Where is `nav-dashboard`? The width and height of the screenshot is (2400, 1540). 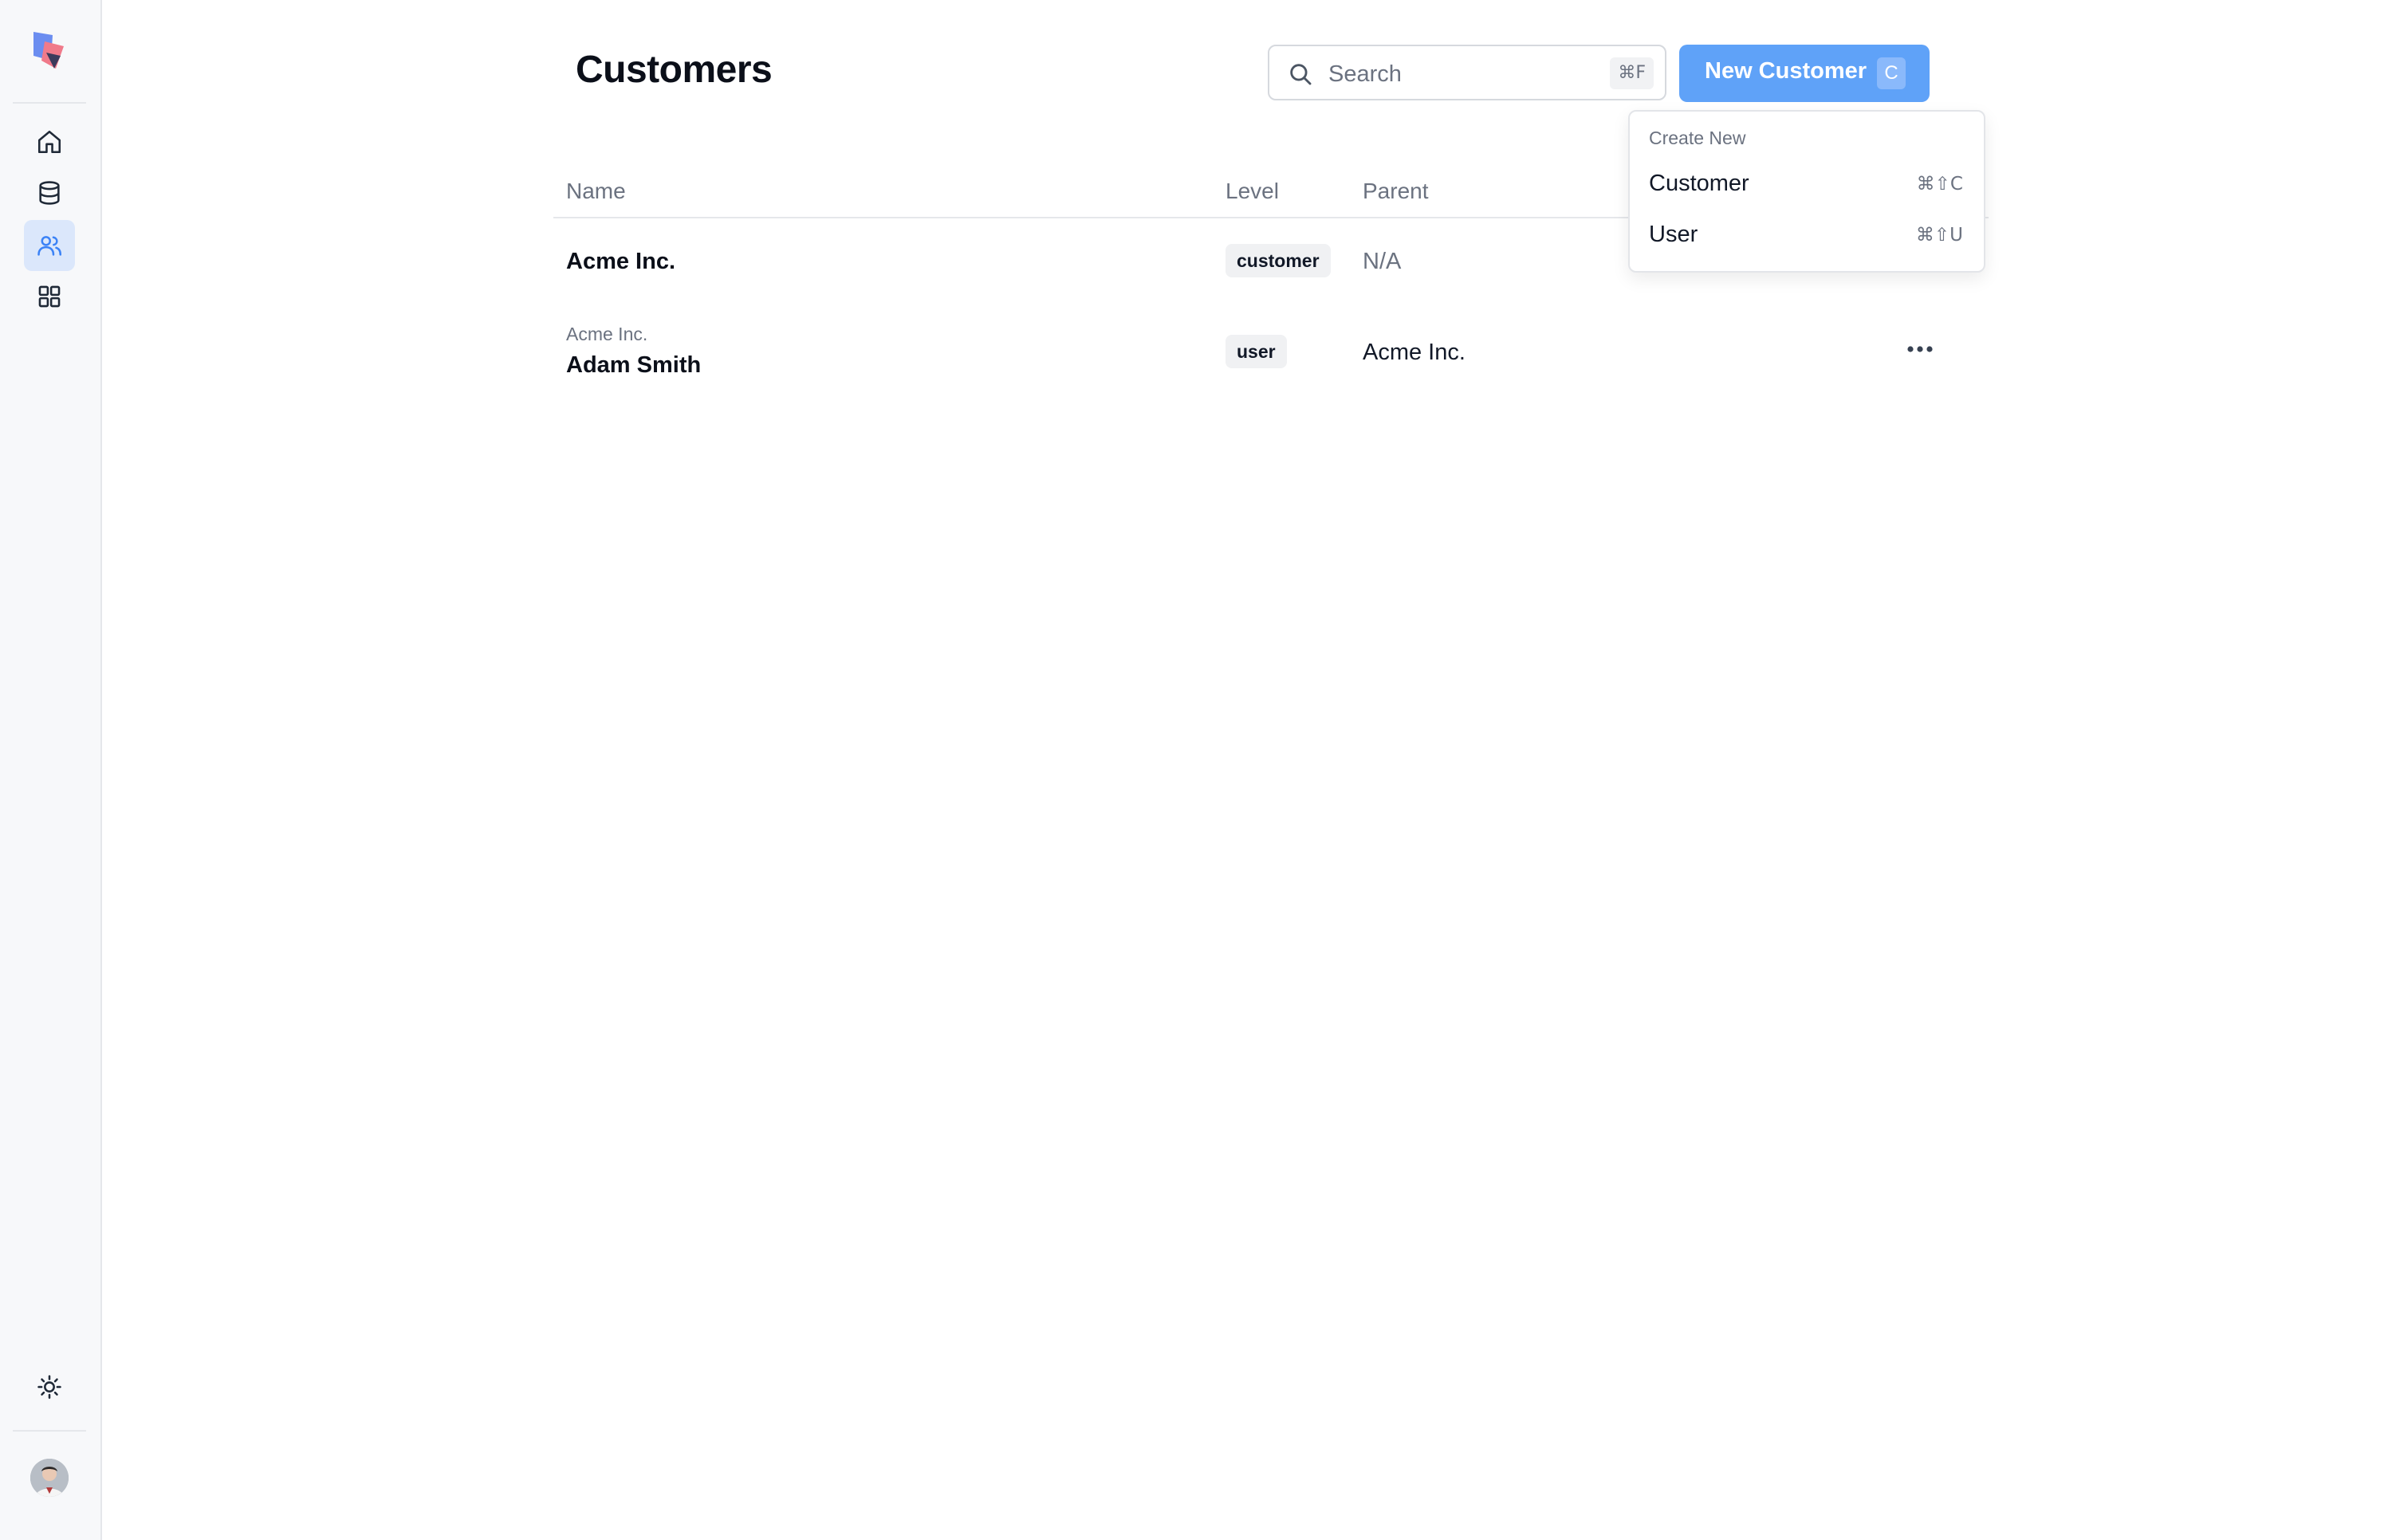
nav-dashboard is located at coordinates (49, 296).